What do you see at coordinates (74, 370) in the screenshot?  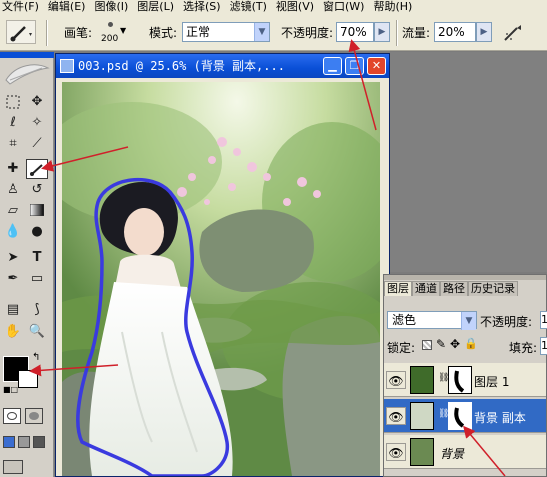 I see `arrow-to-foreground-color` at bounding box center [74, 370].